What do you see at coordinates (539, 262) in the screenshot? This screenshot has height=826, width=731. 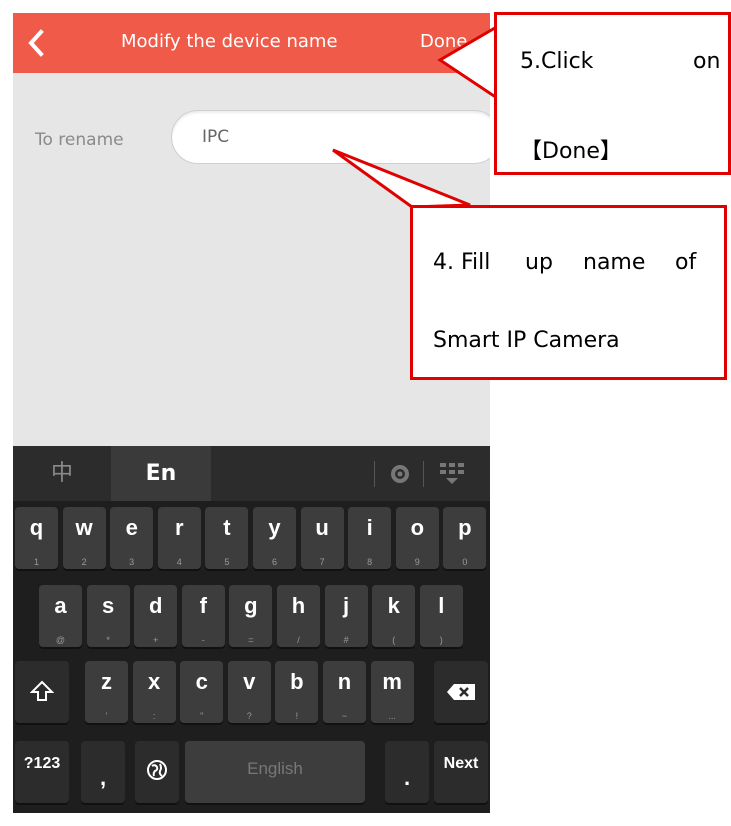 I see `callout-step4-word2: up` at bounding box center [539, 262].